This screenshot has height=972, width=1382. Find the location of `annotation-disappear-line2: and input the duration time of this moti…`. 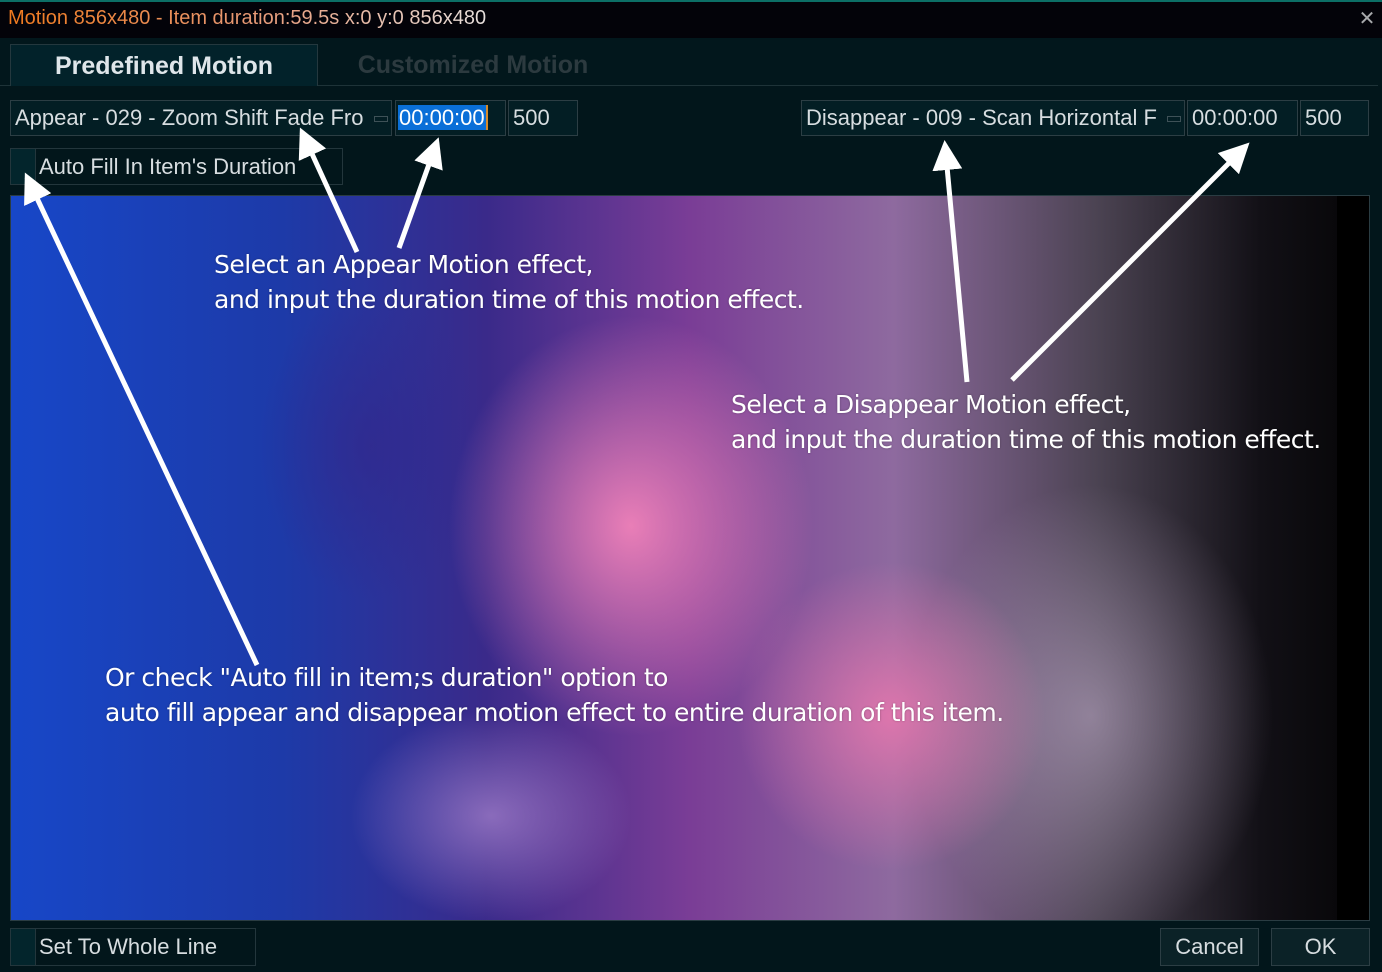

annotation-disappear-line2: and input the duration time of this moti… is located at coordinates (1026, 439).